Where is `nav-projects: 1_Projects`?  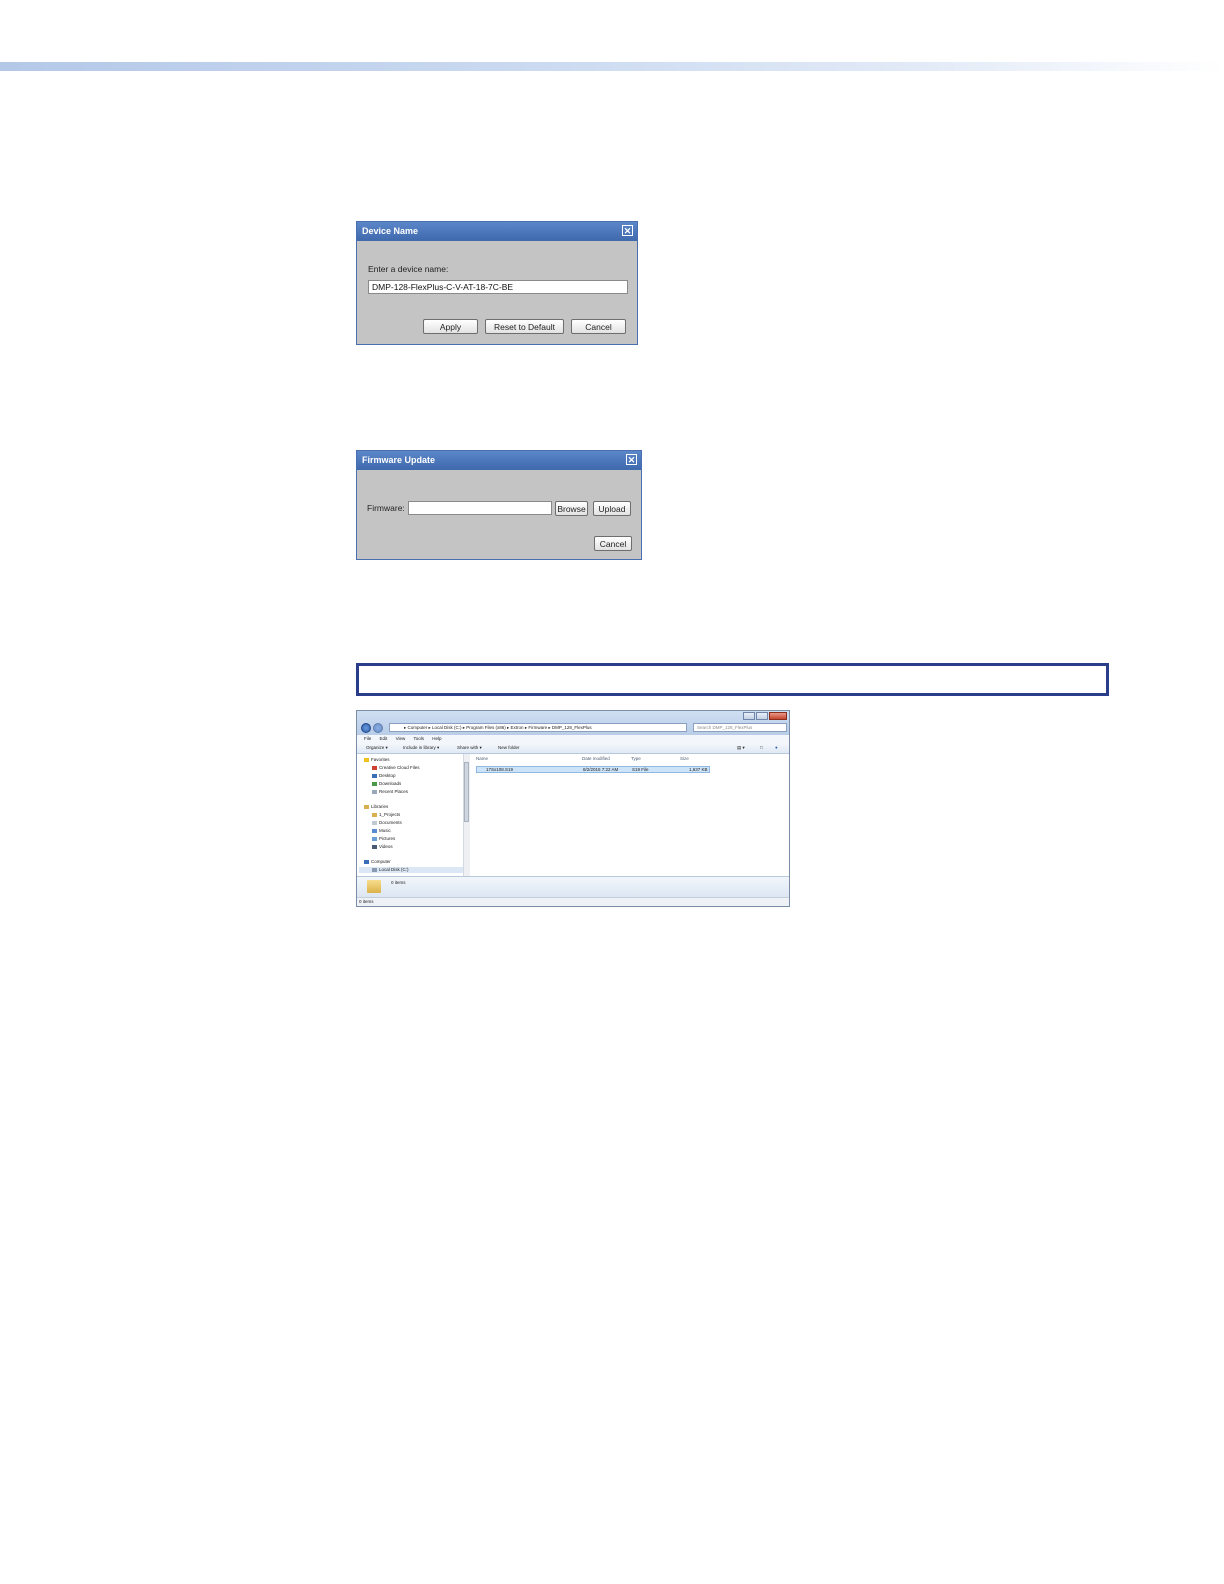
nav-projects: 1_Projects is located at coordinates (386, 815).